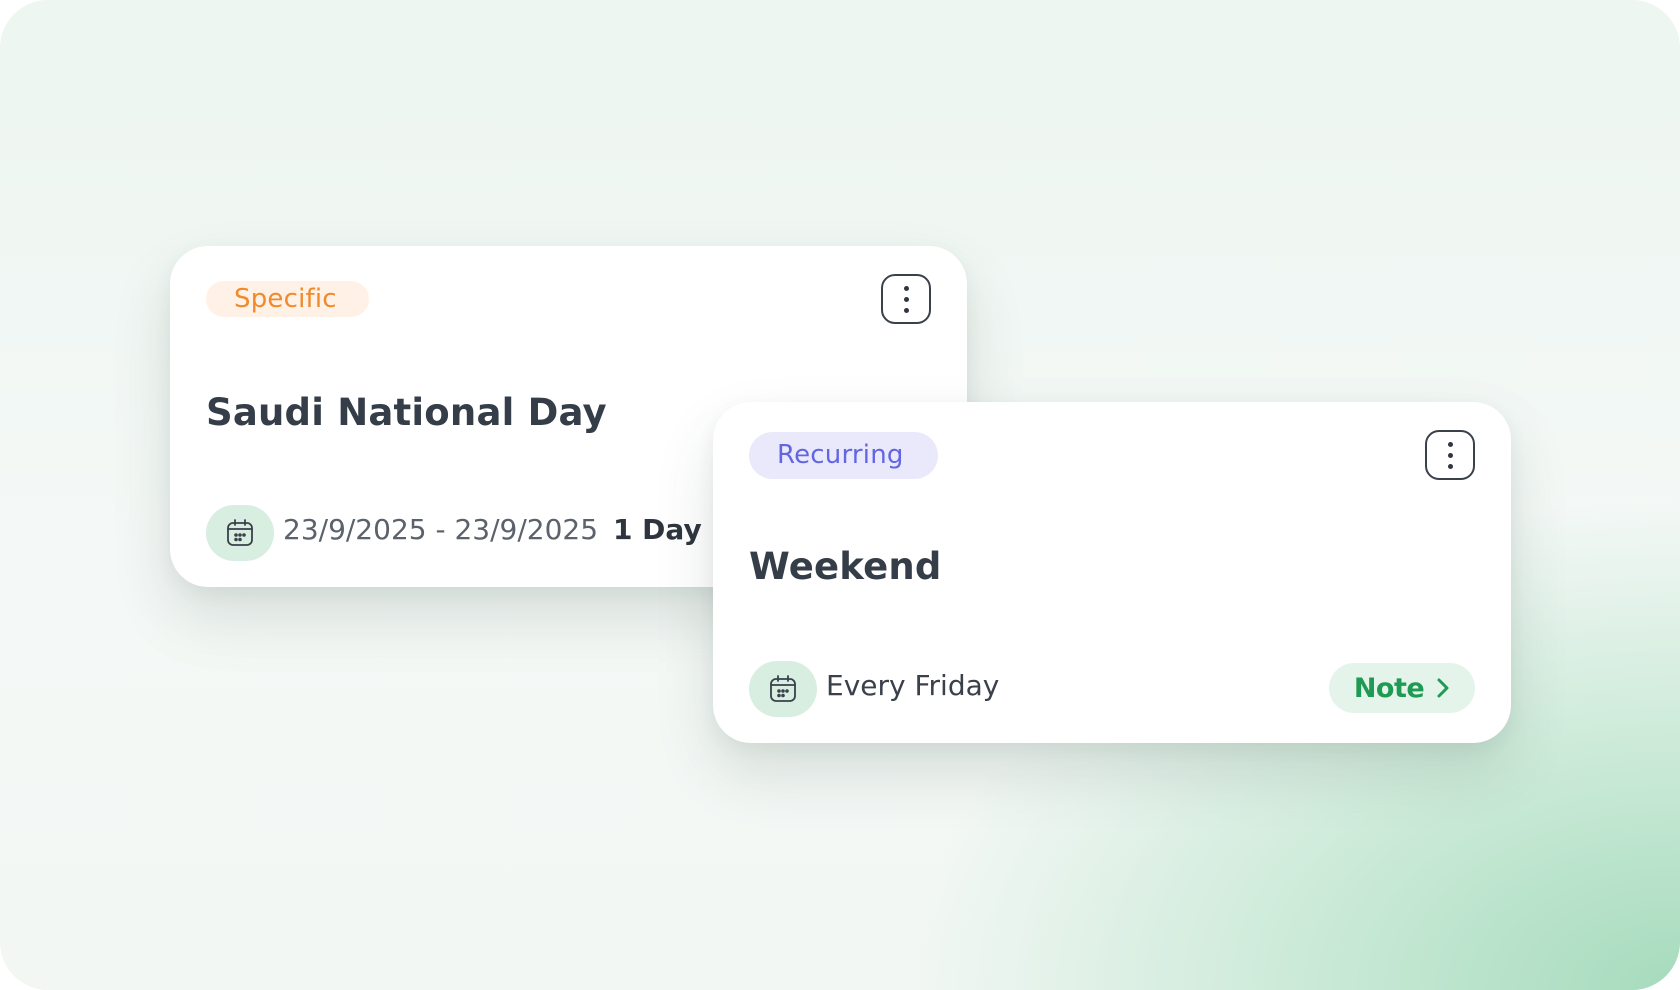 Image resolution: width=1680 pixels, height=990 pixels. What do you see at coordinates (1389, 688) in the screenshot?
I see `note-label: Note` at bounding box center [1389, 688].